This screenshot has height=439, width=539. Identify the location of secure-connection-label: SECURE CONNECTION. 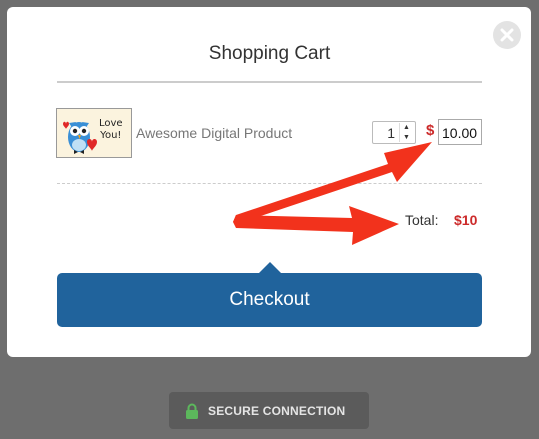
(277, 410).